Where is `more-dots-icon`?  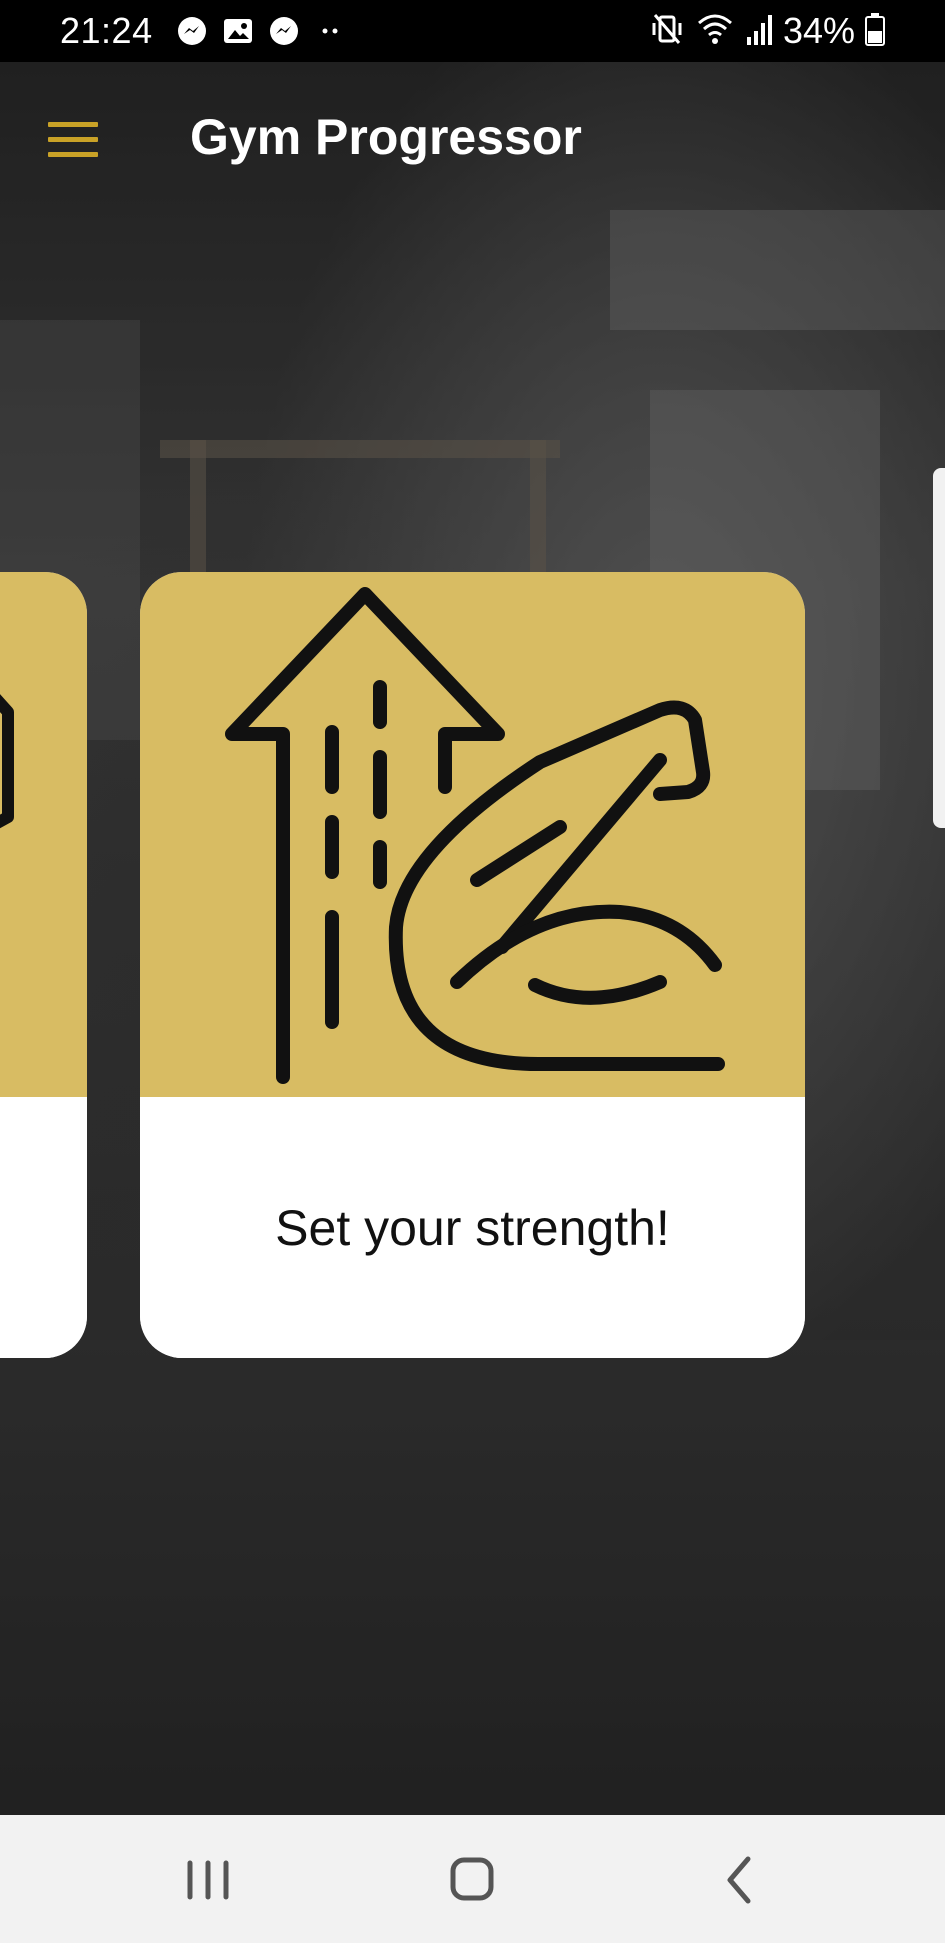
more-dots-icon is located at coordinates (330, 33).